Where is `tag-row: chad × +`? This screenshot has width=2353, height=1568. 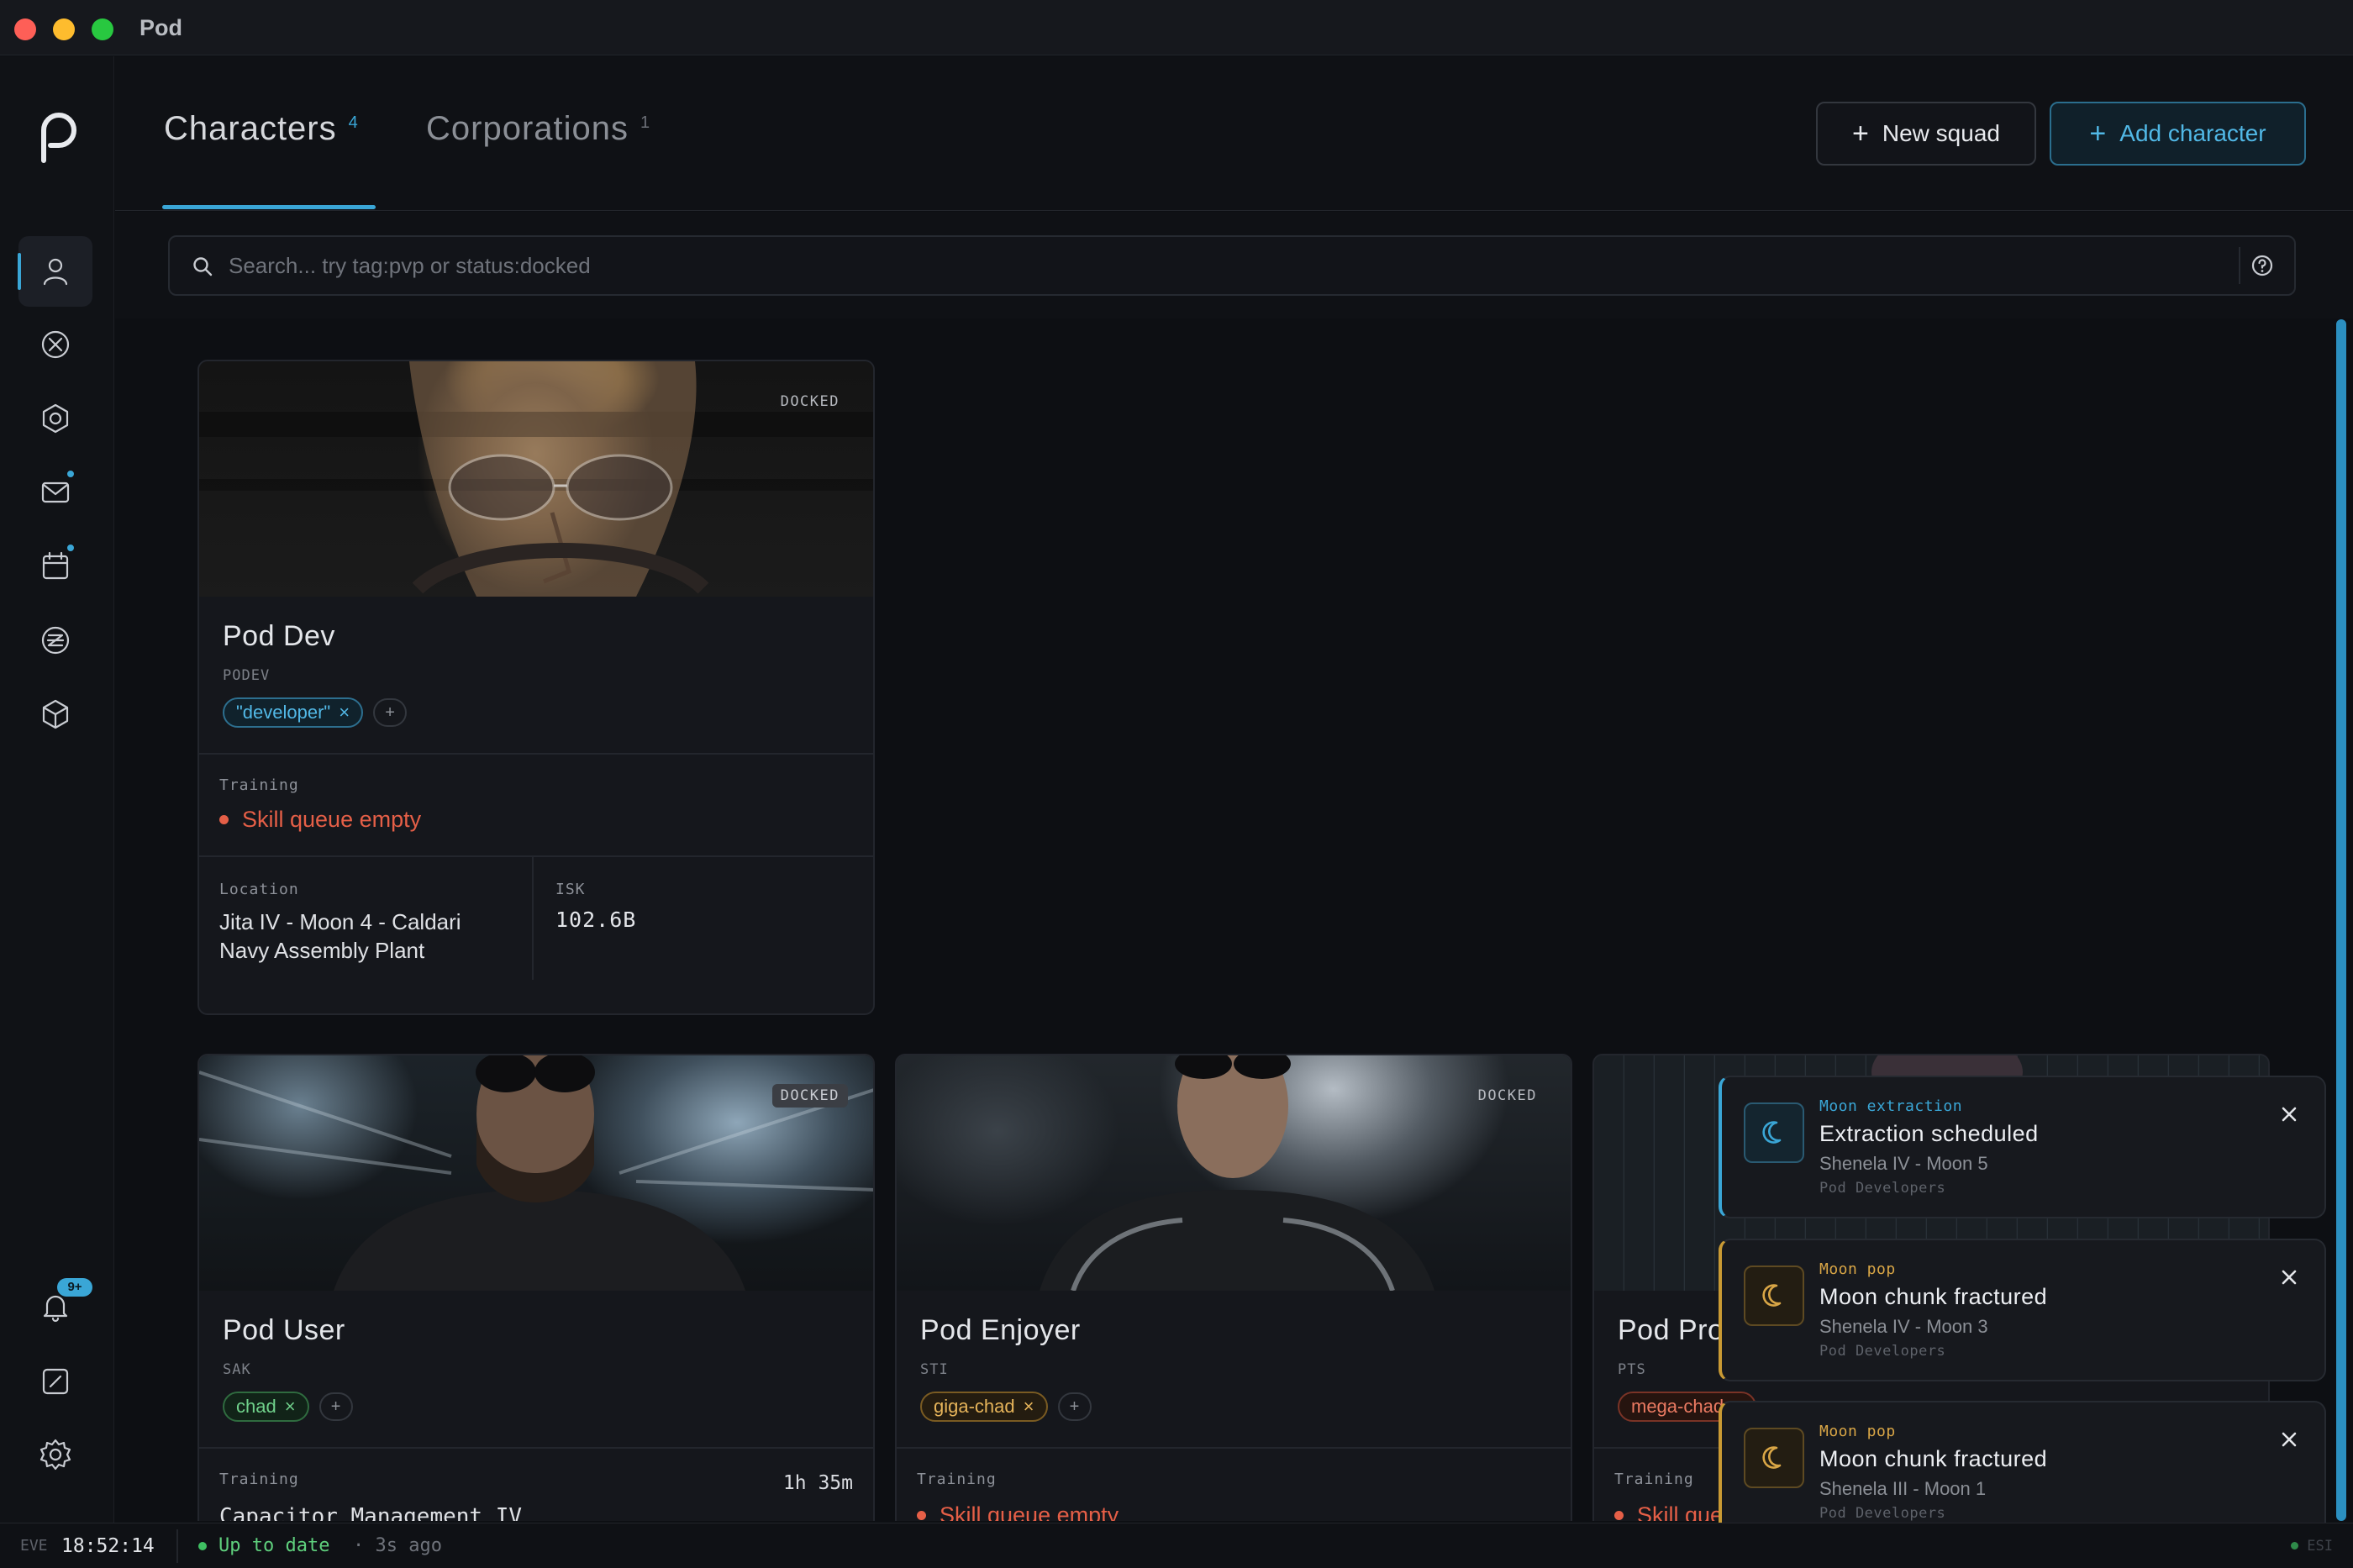 tag-row: chad × + is located at coordinates (288, 1407).